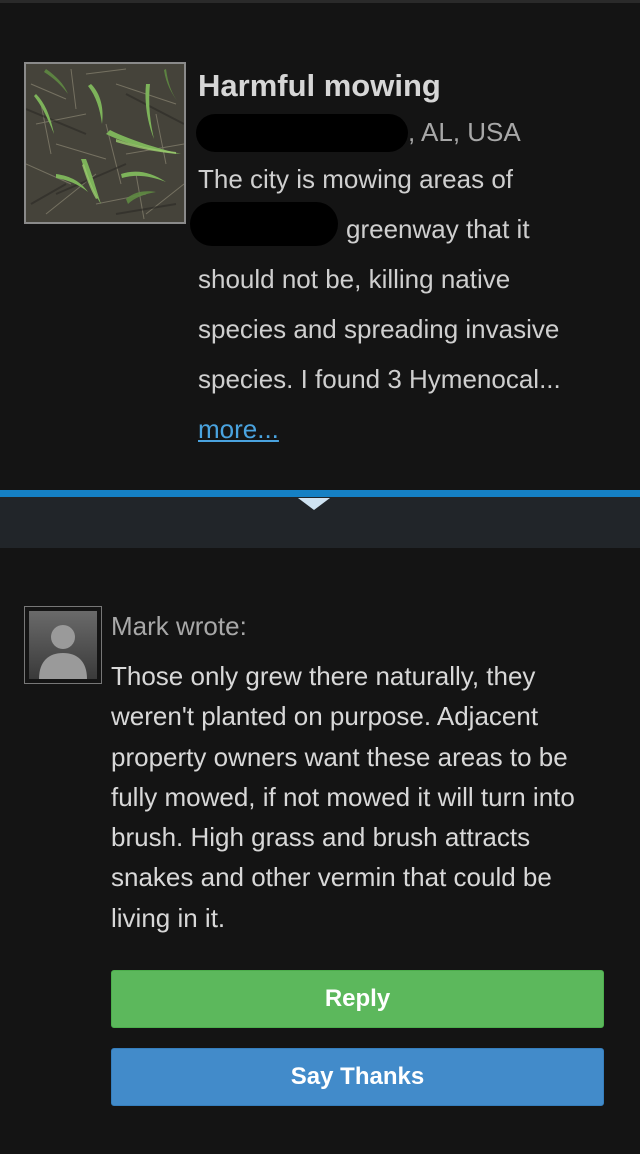 The height and width of the screenshot is (1154, 640). What do you see at coordinates (179, 626) in the screenshot?
I see `comment-author: Mark wrote:` at bounding box center [179, 626].